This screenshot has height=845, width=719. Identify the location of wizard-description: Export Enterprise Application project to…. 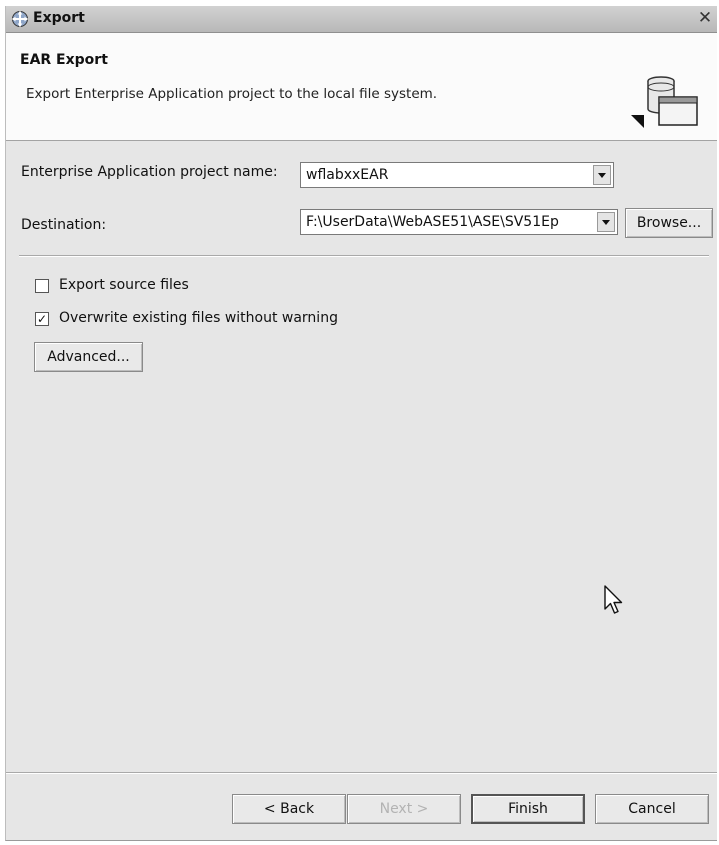
(232, 94).